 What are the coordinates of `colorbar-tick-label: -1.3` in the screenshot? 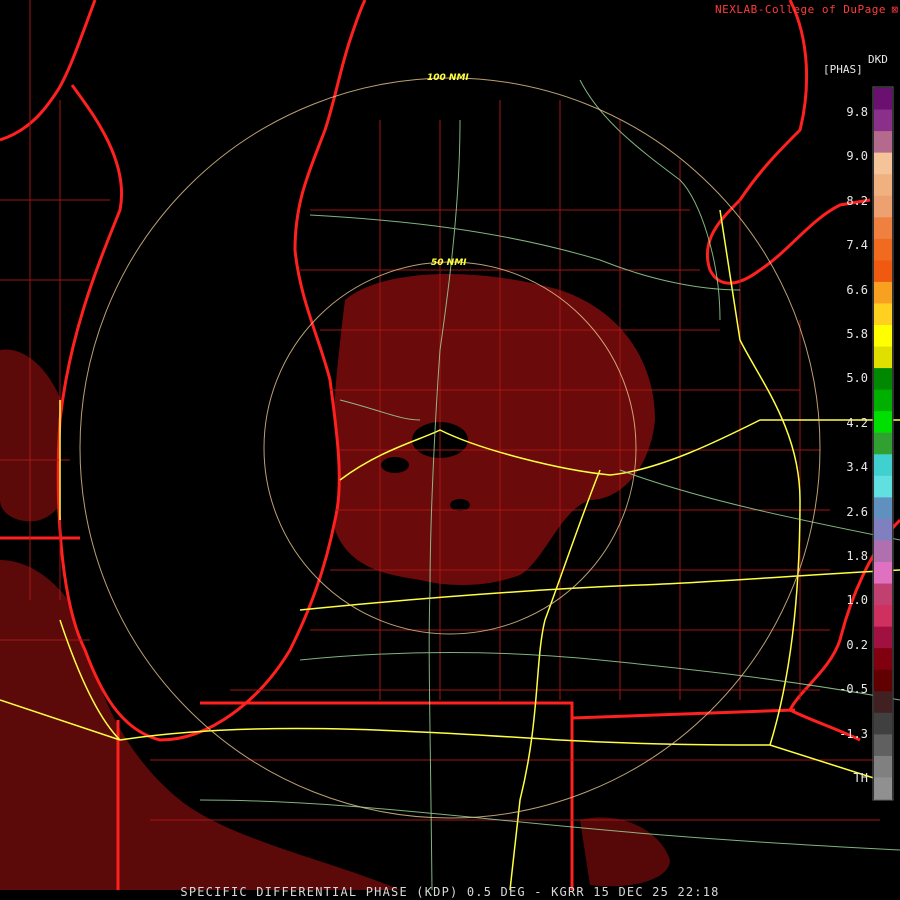 It's located at (853, 733).